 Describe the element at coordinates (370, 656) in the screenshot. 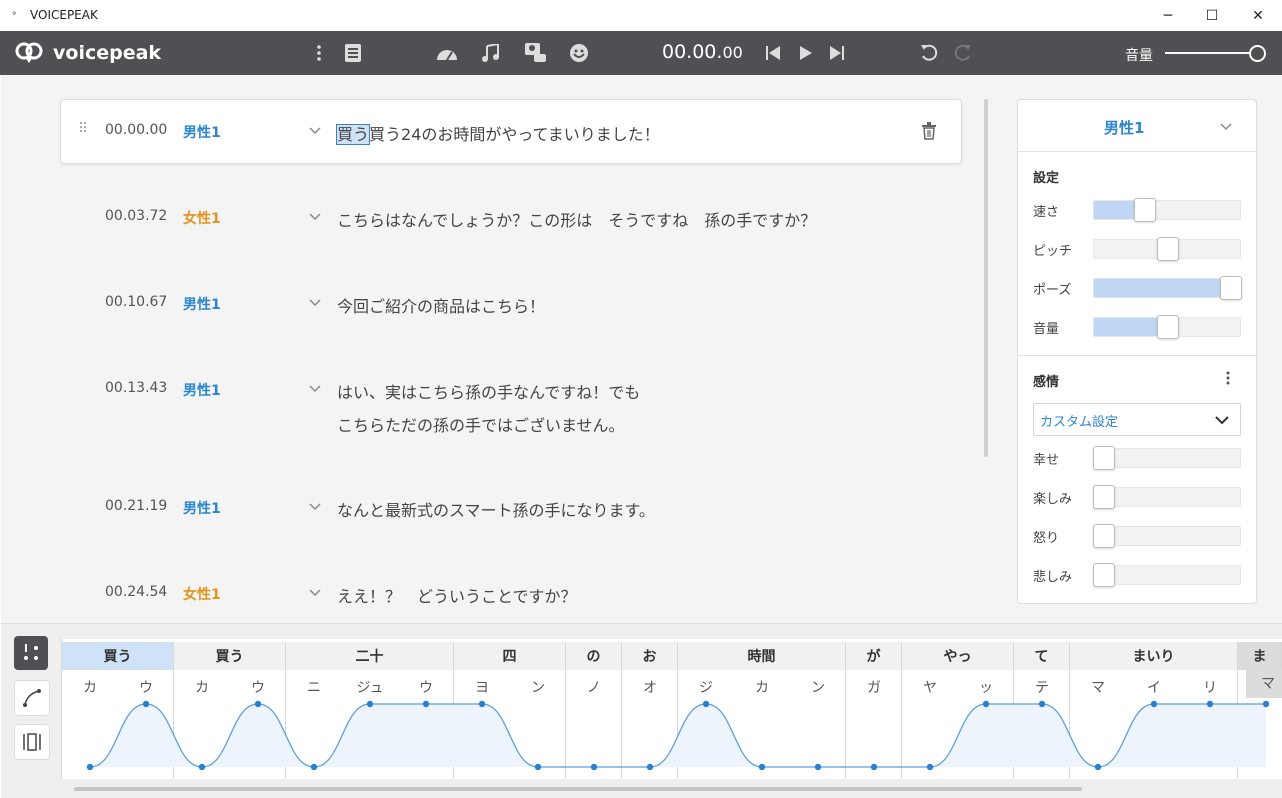

I see `word-chip: 二十` at that location.